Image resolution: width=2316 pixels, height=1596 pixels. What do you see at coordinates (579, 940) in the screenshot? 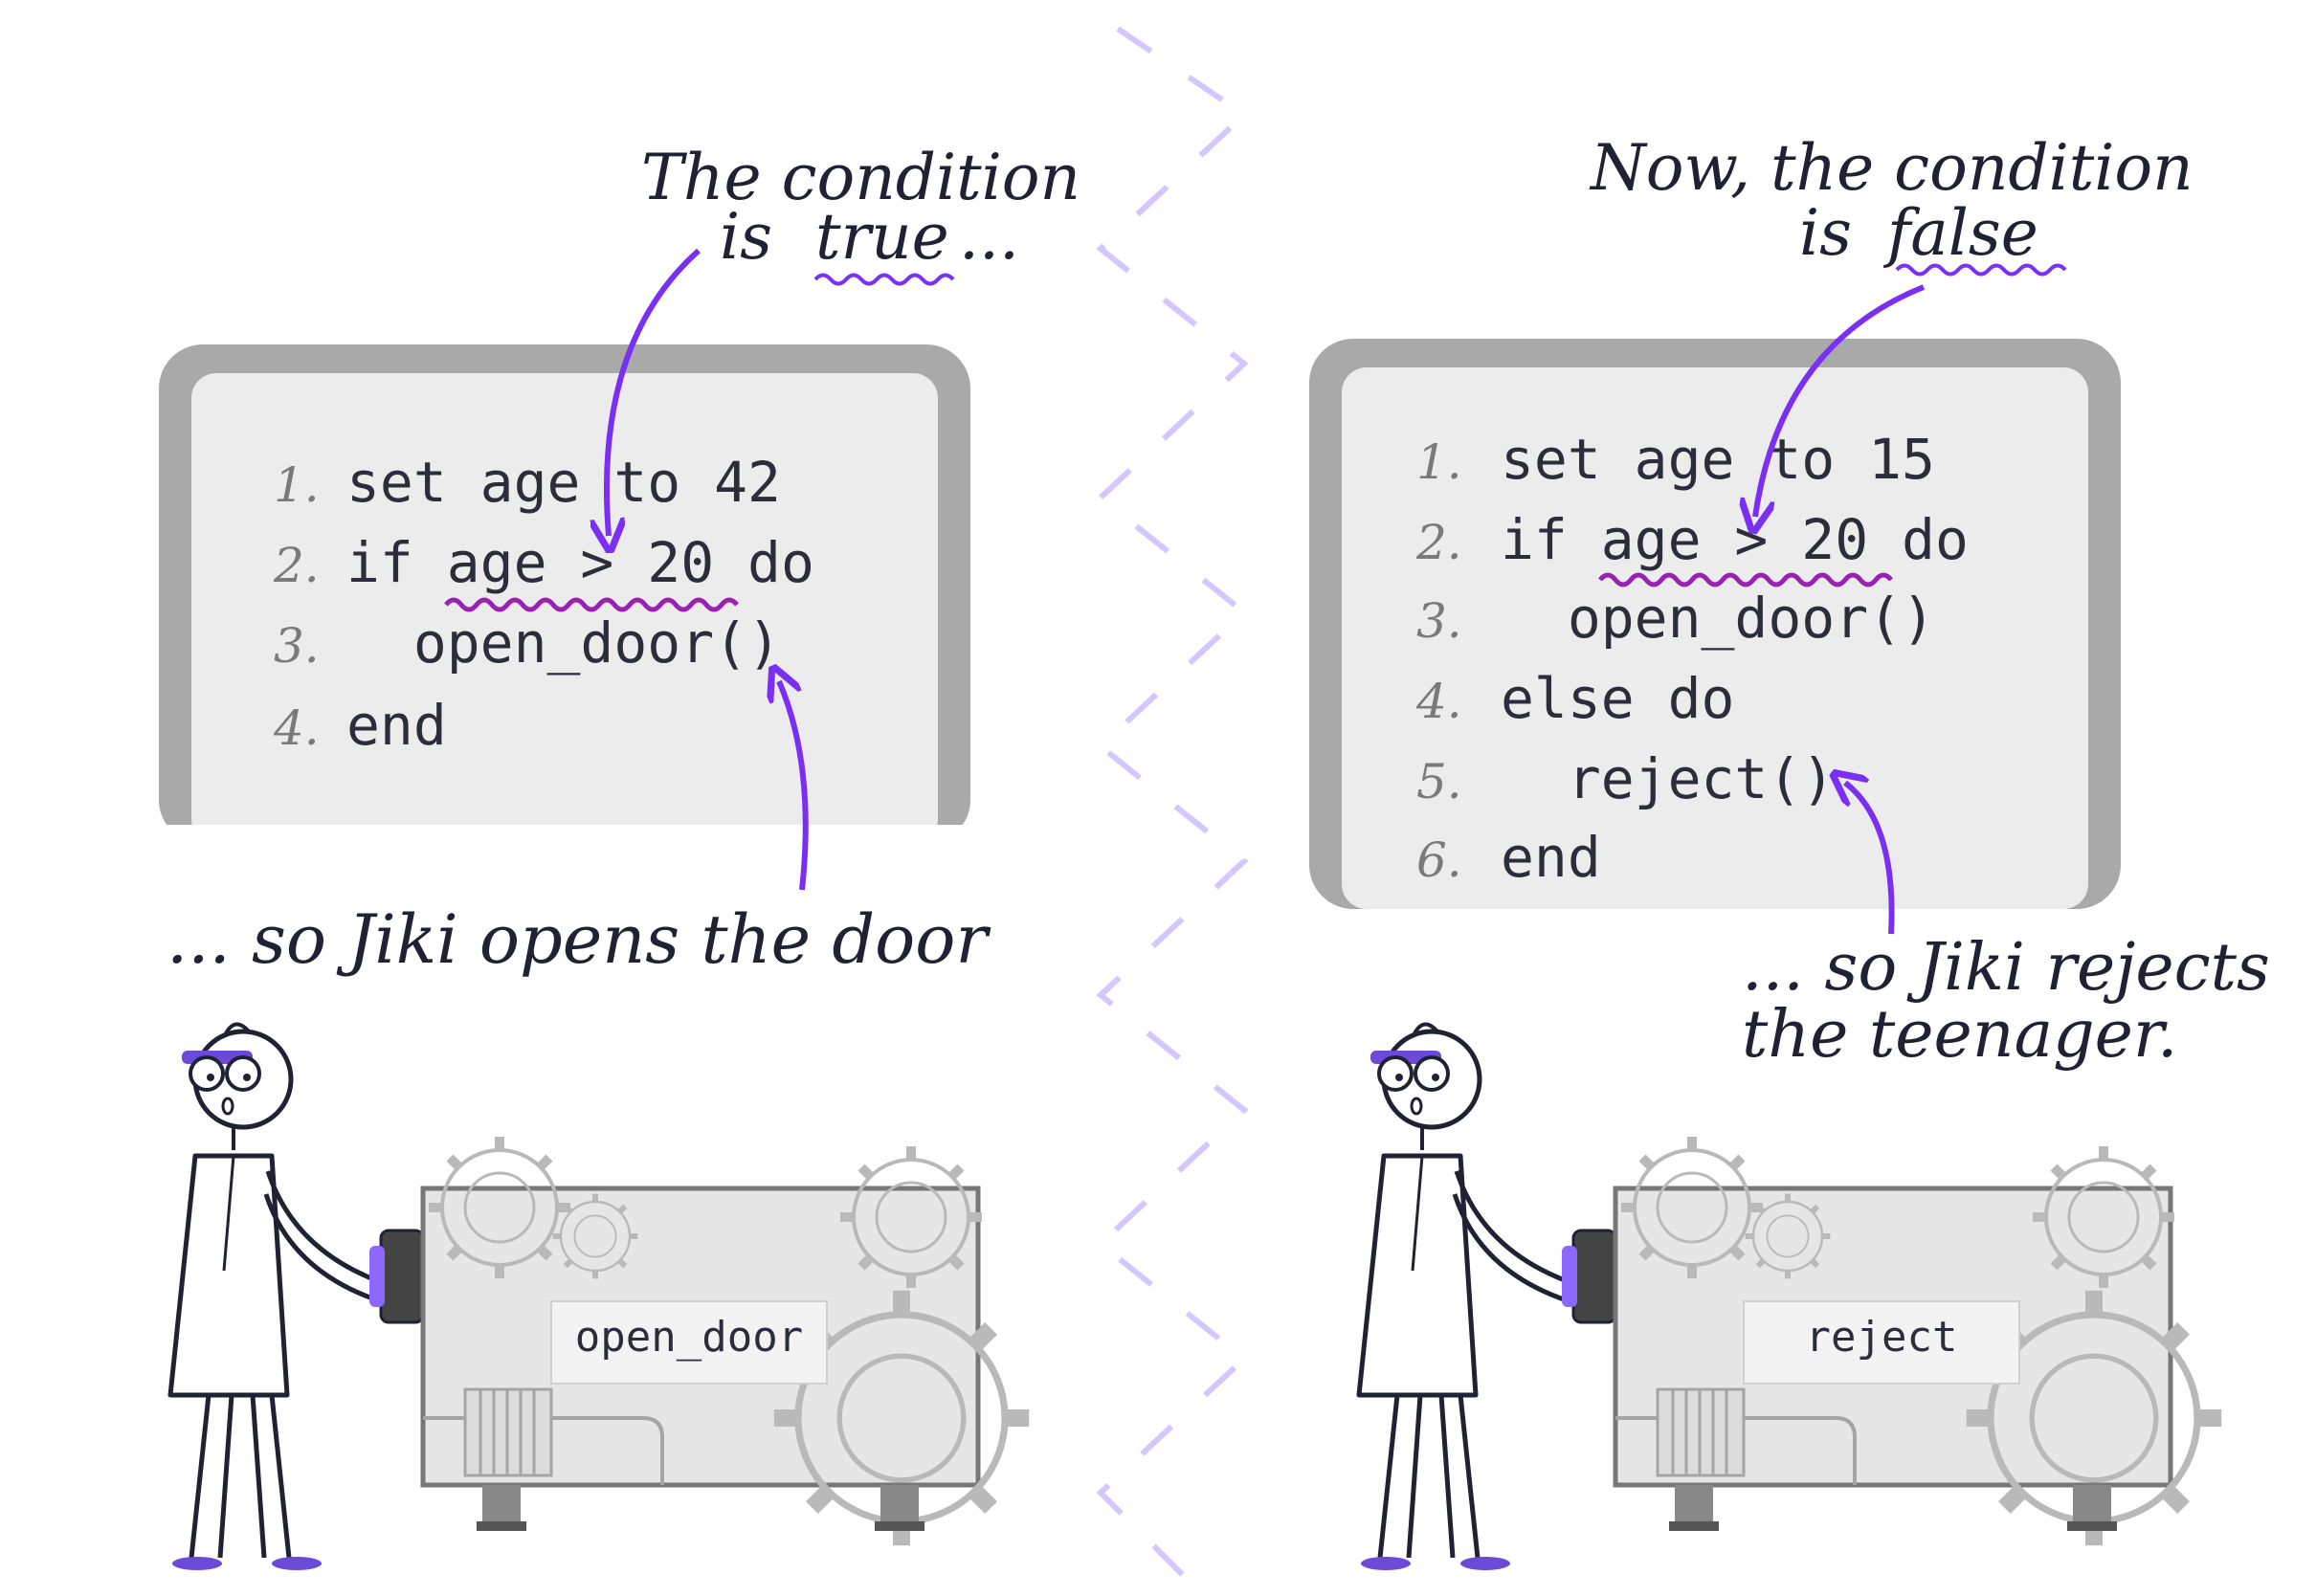
I see `note-bottom-line1: ... so Jiki opens the door` at bounding box center [579, 940].